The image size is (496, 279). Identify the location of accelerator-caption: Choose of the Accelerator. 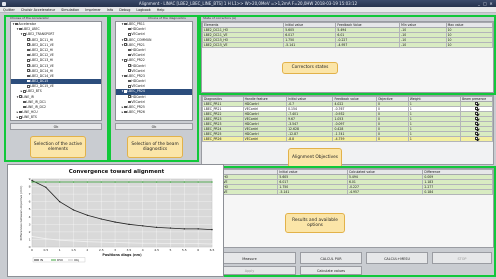
(29, 18).